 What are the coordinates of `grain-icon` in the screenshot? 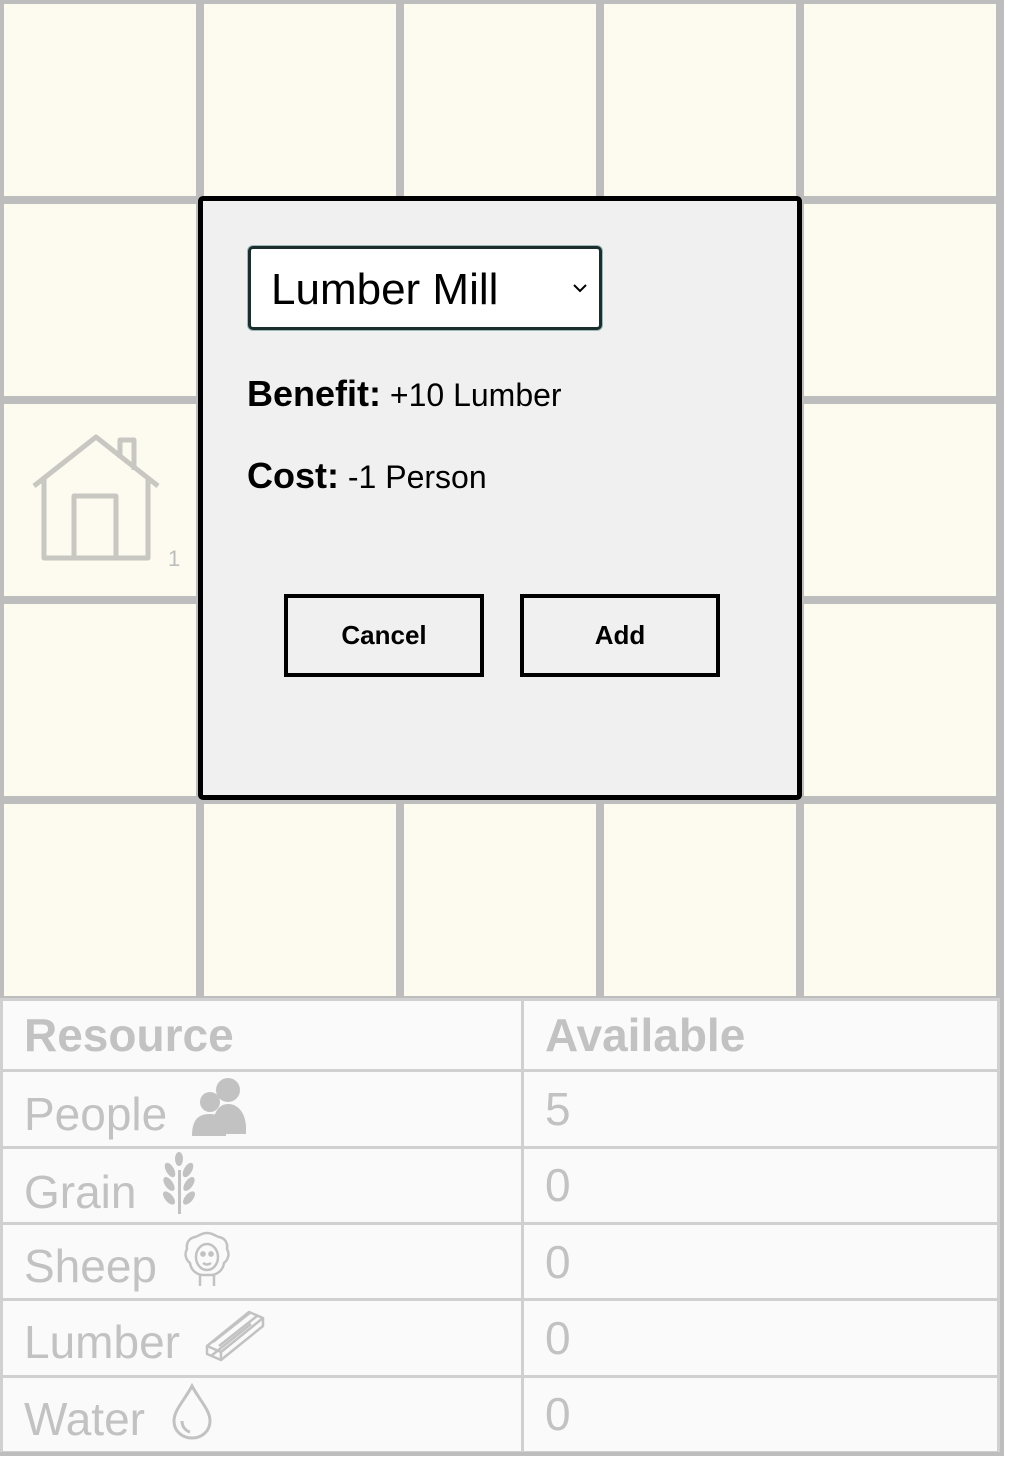 It's located at (179, 1182).